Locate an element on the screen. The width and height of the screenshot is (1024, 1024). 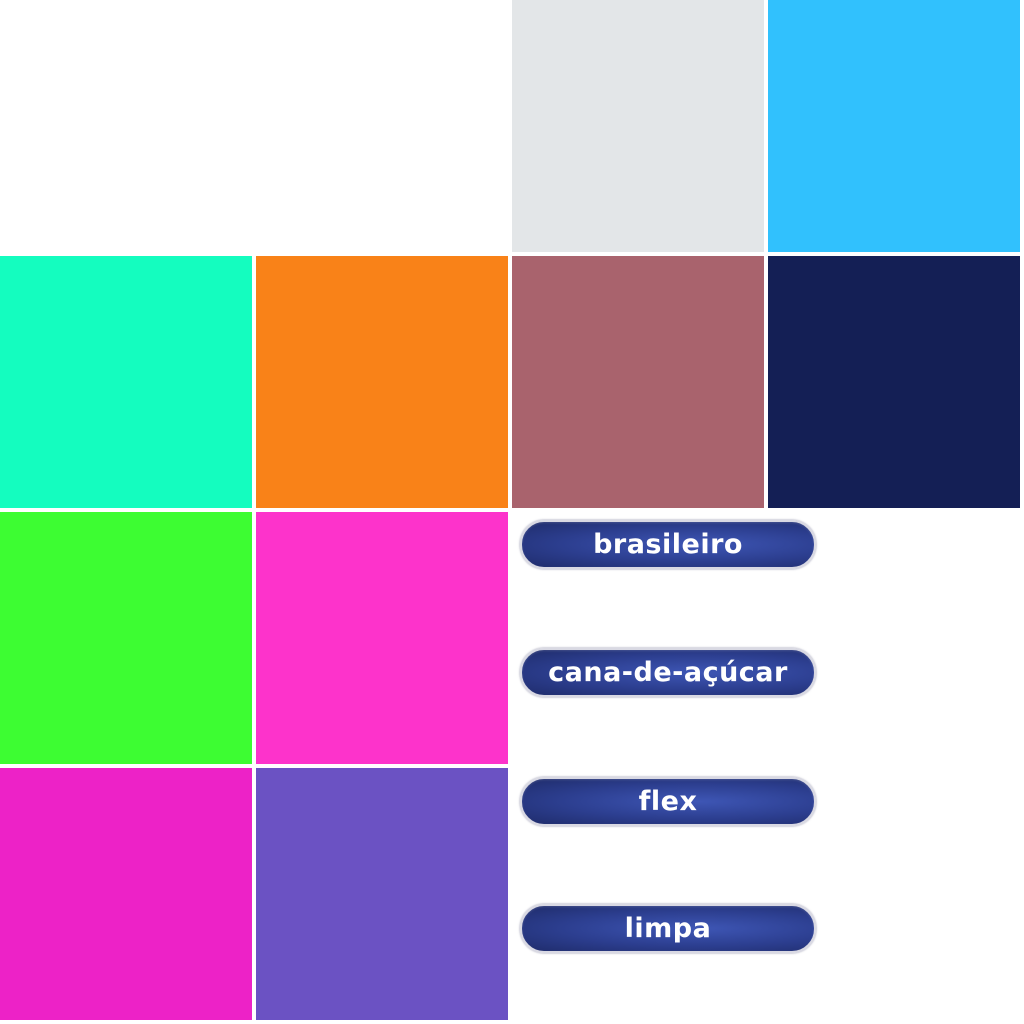
tag-limpa: limpa is located at coordinates (668, 928).